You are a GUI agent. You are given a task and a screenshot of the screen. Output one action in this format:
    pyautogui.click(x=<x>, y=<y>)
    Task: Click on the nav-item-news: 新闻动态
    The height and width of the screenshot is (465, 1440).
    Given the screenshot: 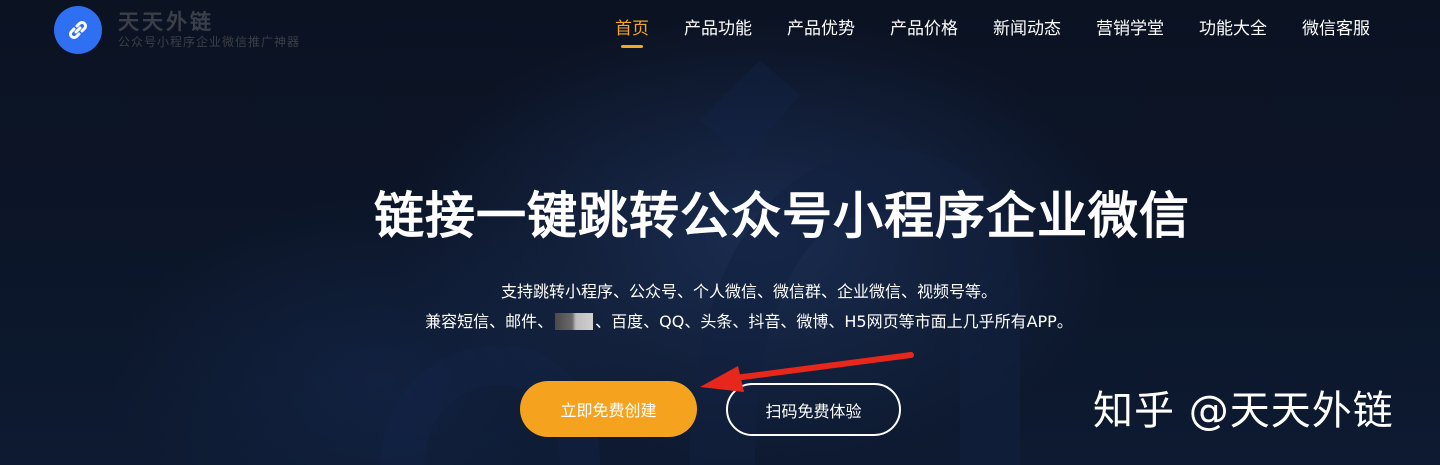 What is the action you would take?
    pyautogui.click(x=1027, y=29)
    